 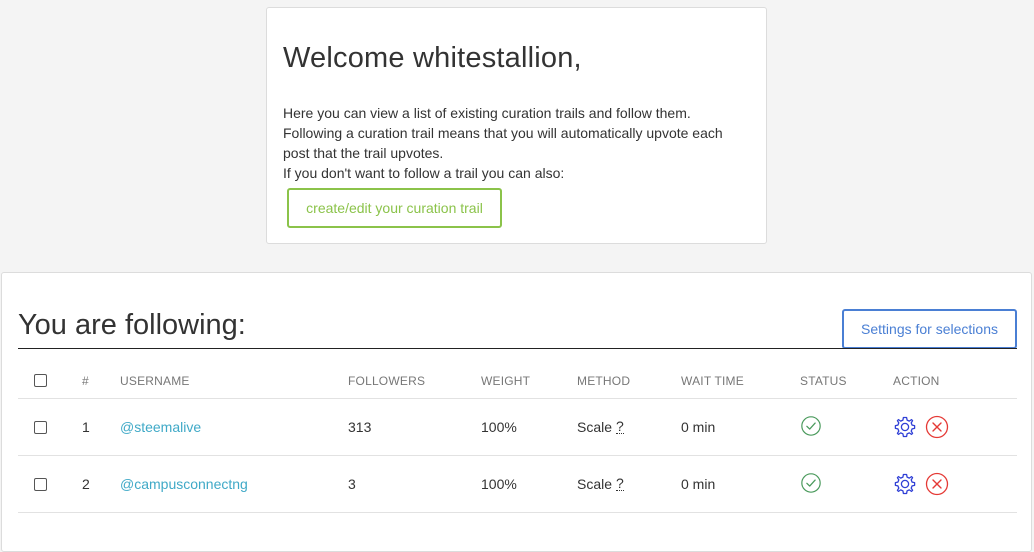 I want to click on column-header-method: METHOD, so click(x=604, y=380).